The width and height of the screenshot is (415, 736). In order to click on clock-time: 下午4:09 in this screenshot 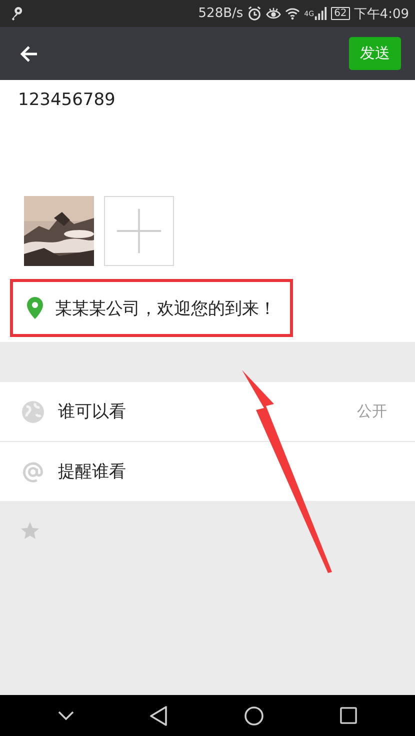, I will do `click(381, 14)`.